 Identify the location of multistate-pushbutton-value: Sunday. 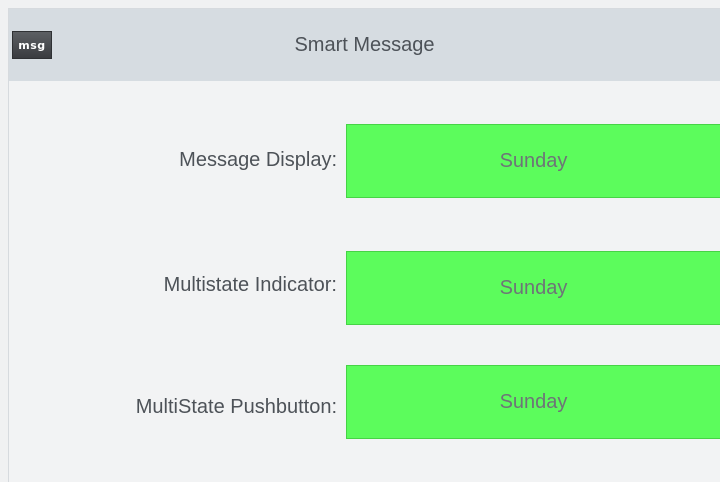
(533, 401).